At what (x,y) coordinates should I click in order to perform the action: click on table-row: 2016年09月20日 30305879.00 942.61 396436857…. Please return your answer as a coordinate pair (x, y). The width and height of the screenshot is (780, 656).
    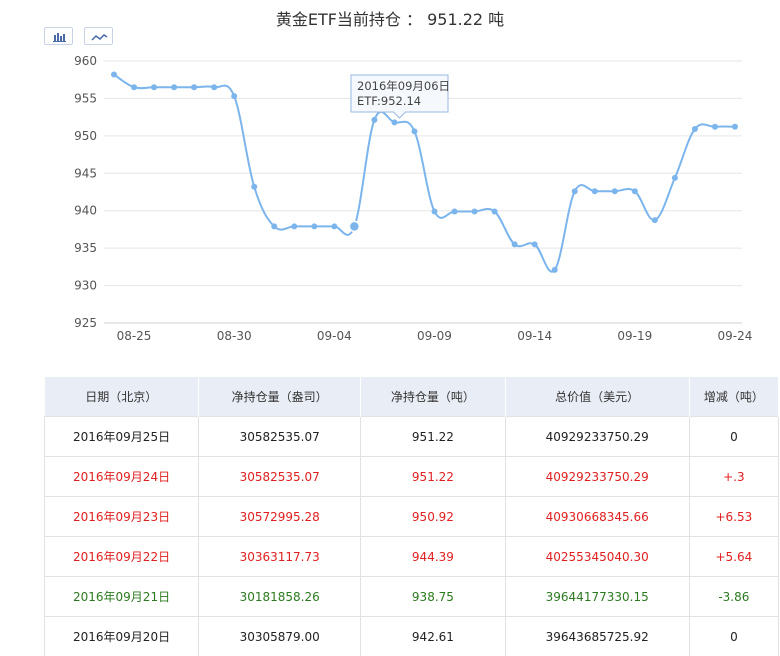
    Looking at the image, I should click on (412, 636).